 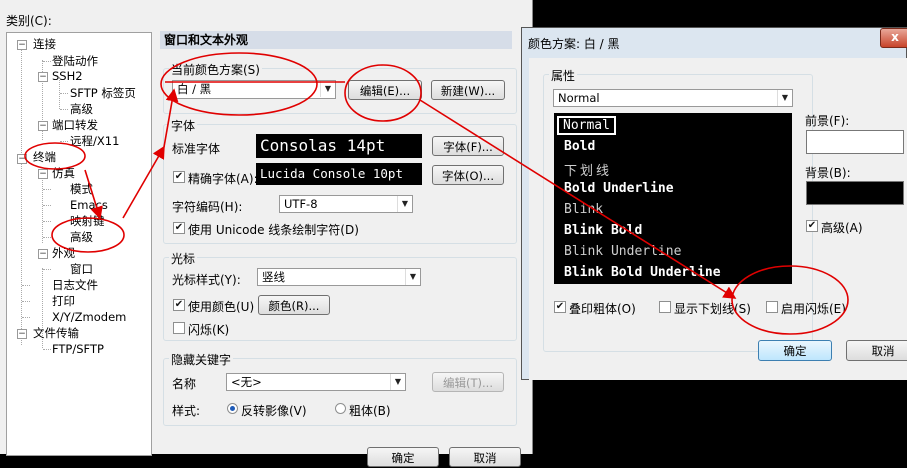 I want to click on tree-item-terminal: 终端, so click(x=44, y=157).